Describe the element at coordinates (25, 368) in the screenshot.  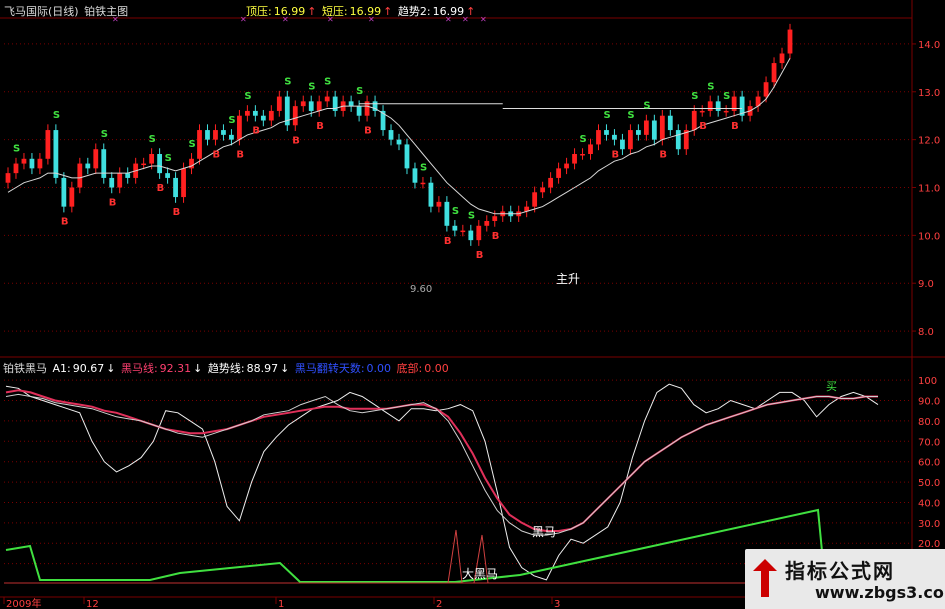
I see `sub-indicator-name: 铂铁黑马` at that location.